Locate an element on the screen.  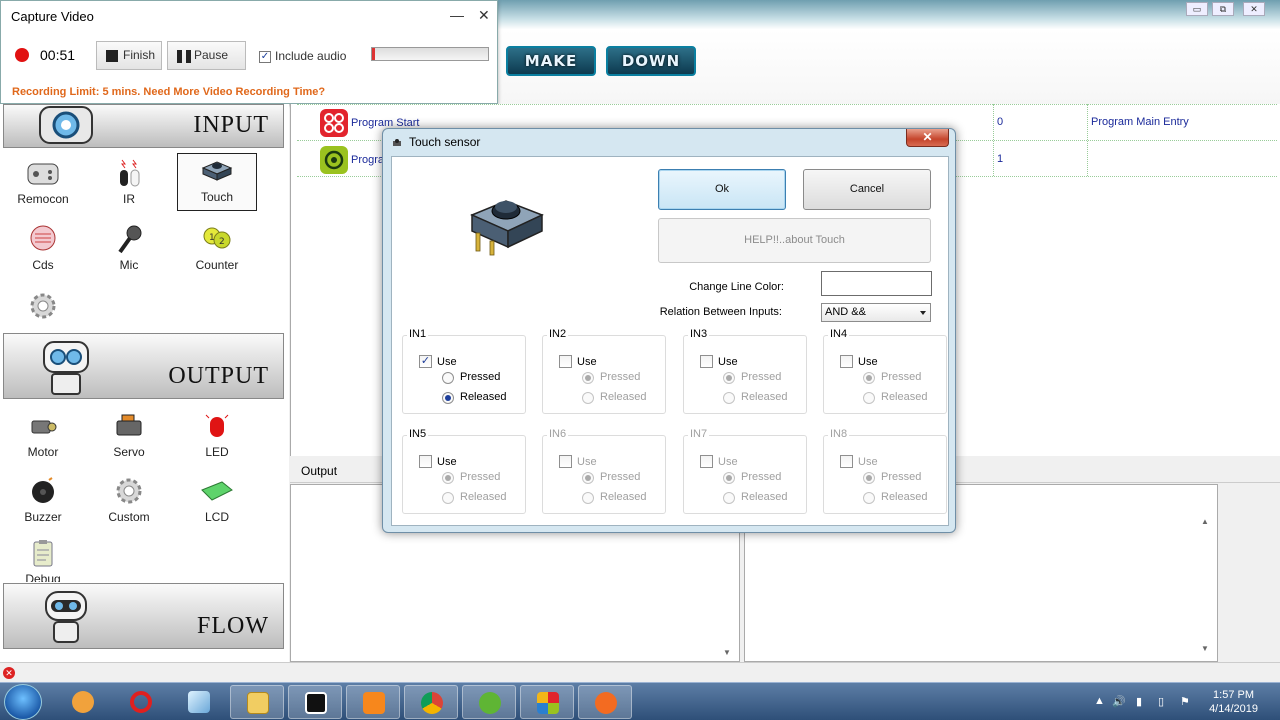
servo-icon is located at coordinates (129, 426).